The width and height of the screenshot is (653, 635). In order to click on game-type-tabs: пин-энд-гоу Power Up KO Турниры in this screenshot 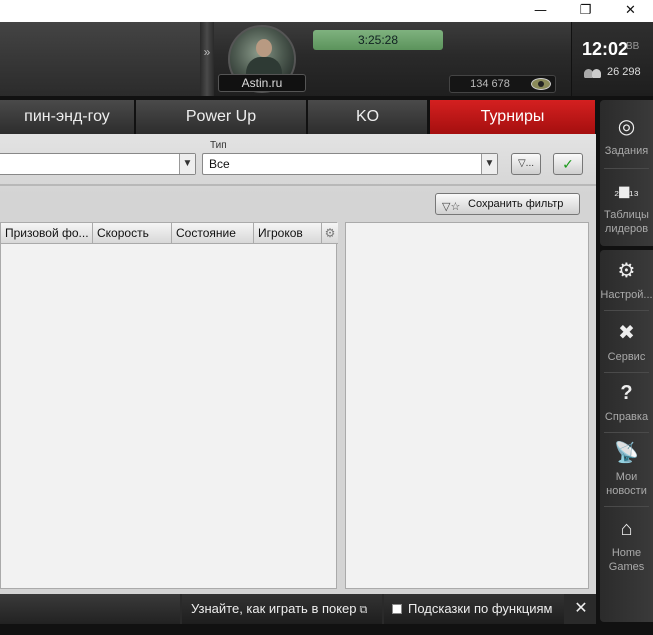, I will do `click(298, 115)`.